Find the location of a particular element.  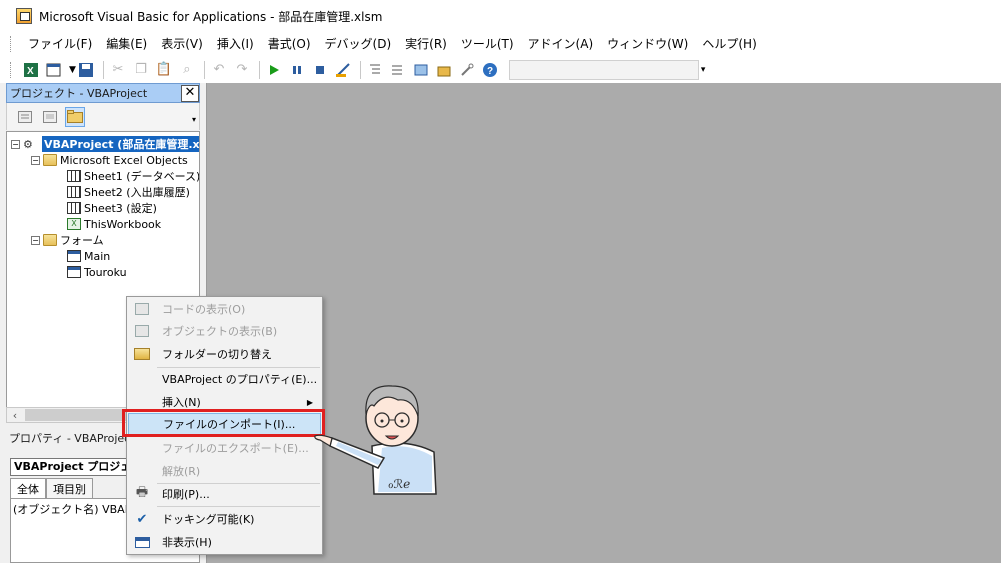

break-icon is located at coordinates (297, 70).